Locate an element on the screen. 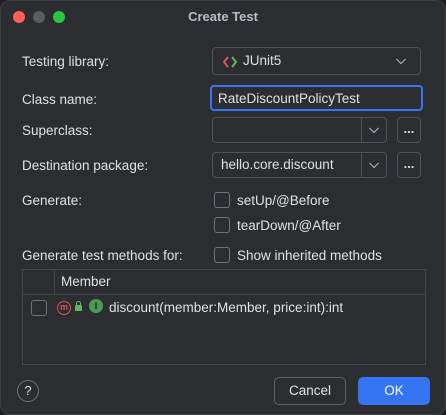 Image resolution: width=446 pixels, height=415 pixels. method-icon: m is located at coordinates (64, 308).